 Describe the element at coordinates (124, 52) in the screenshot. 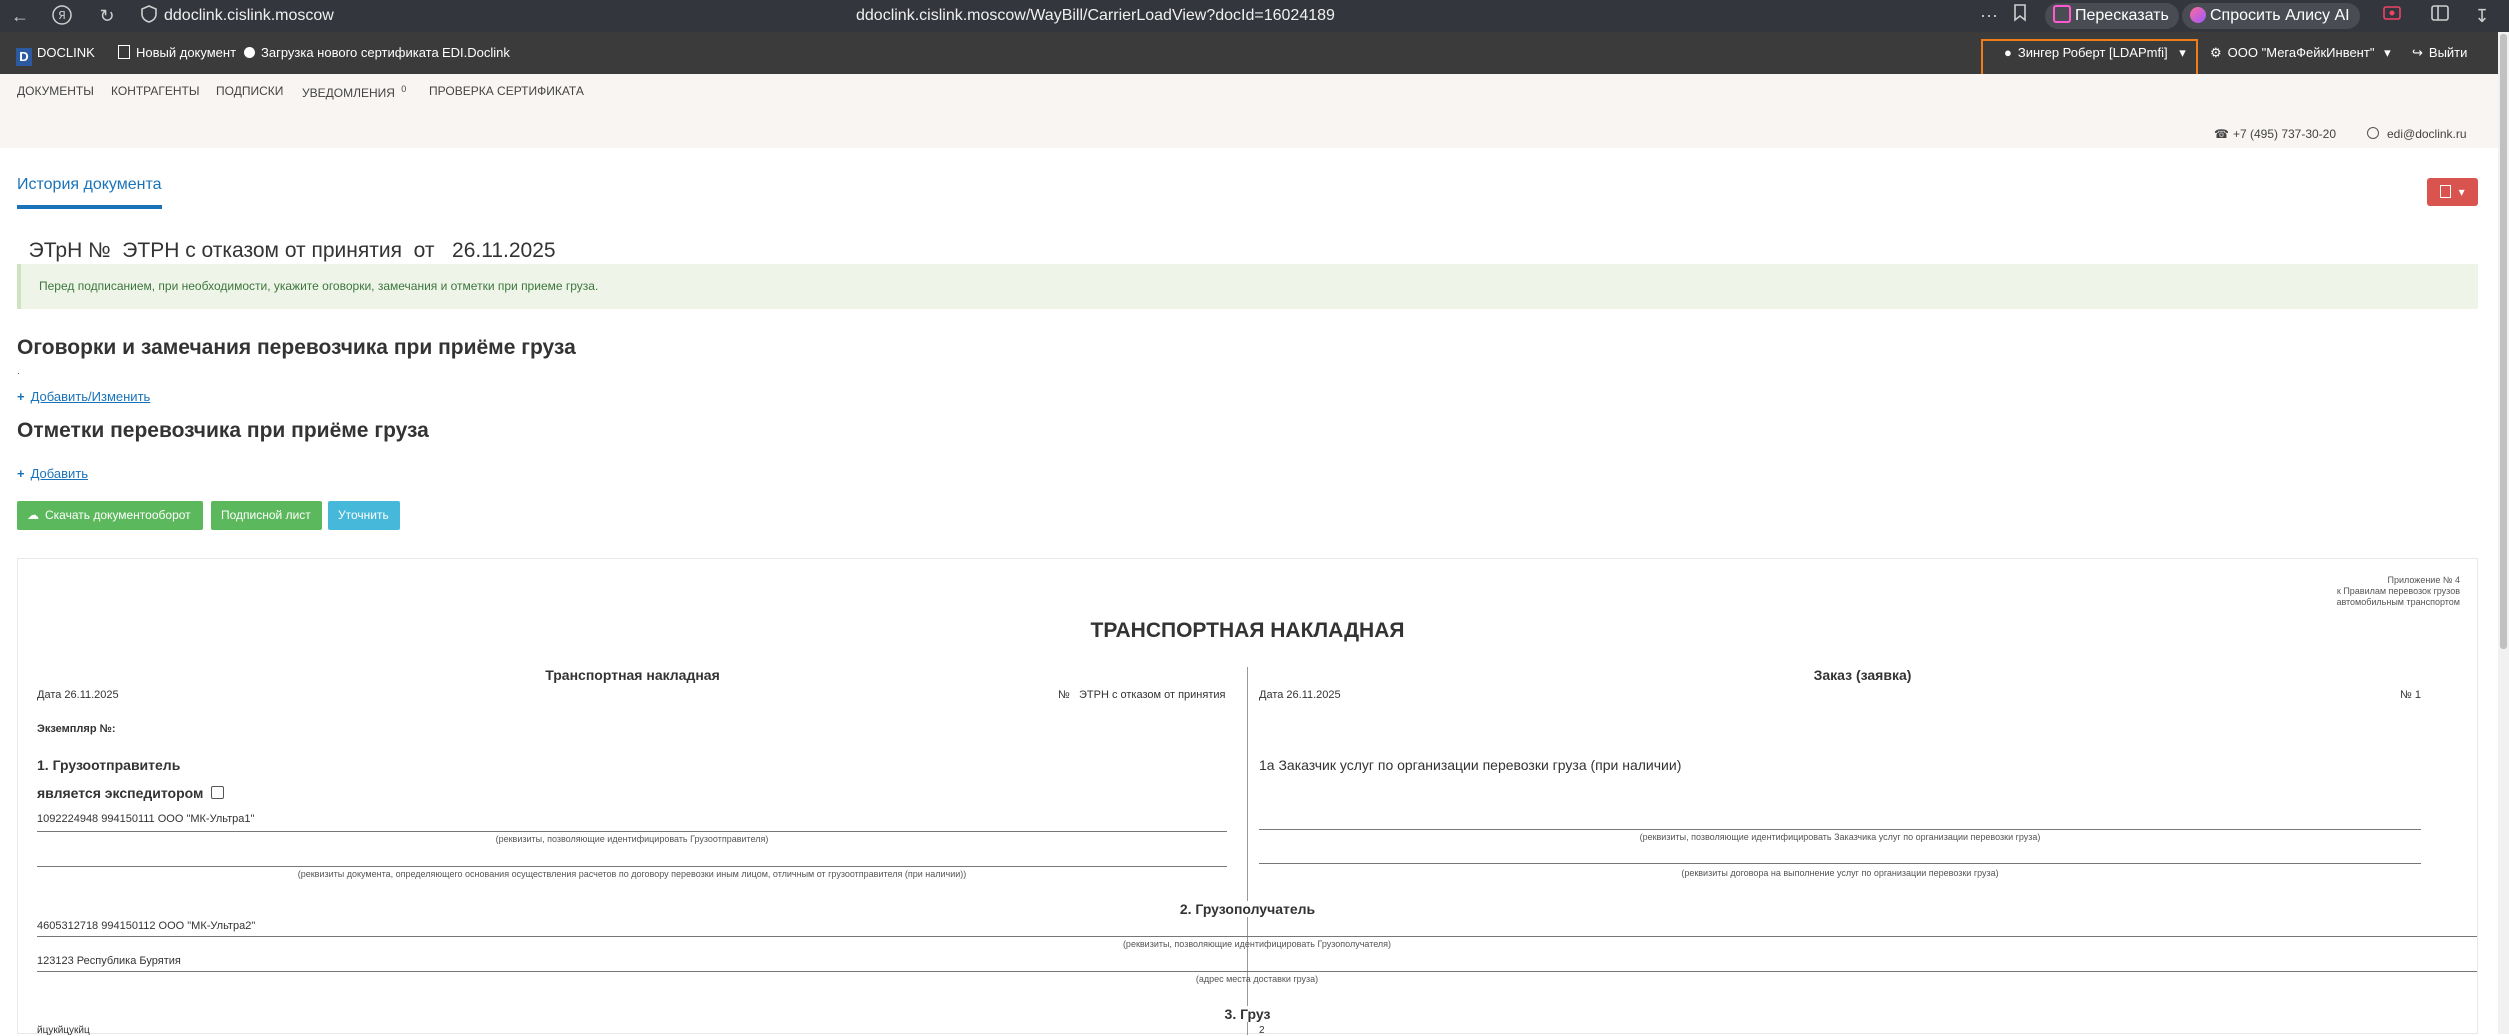

I see `document-icon` at that location.